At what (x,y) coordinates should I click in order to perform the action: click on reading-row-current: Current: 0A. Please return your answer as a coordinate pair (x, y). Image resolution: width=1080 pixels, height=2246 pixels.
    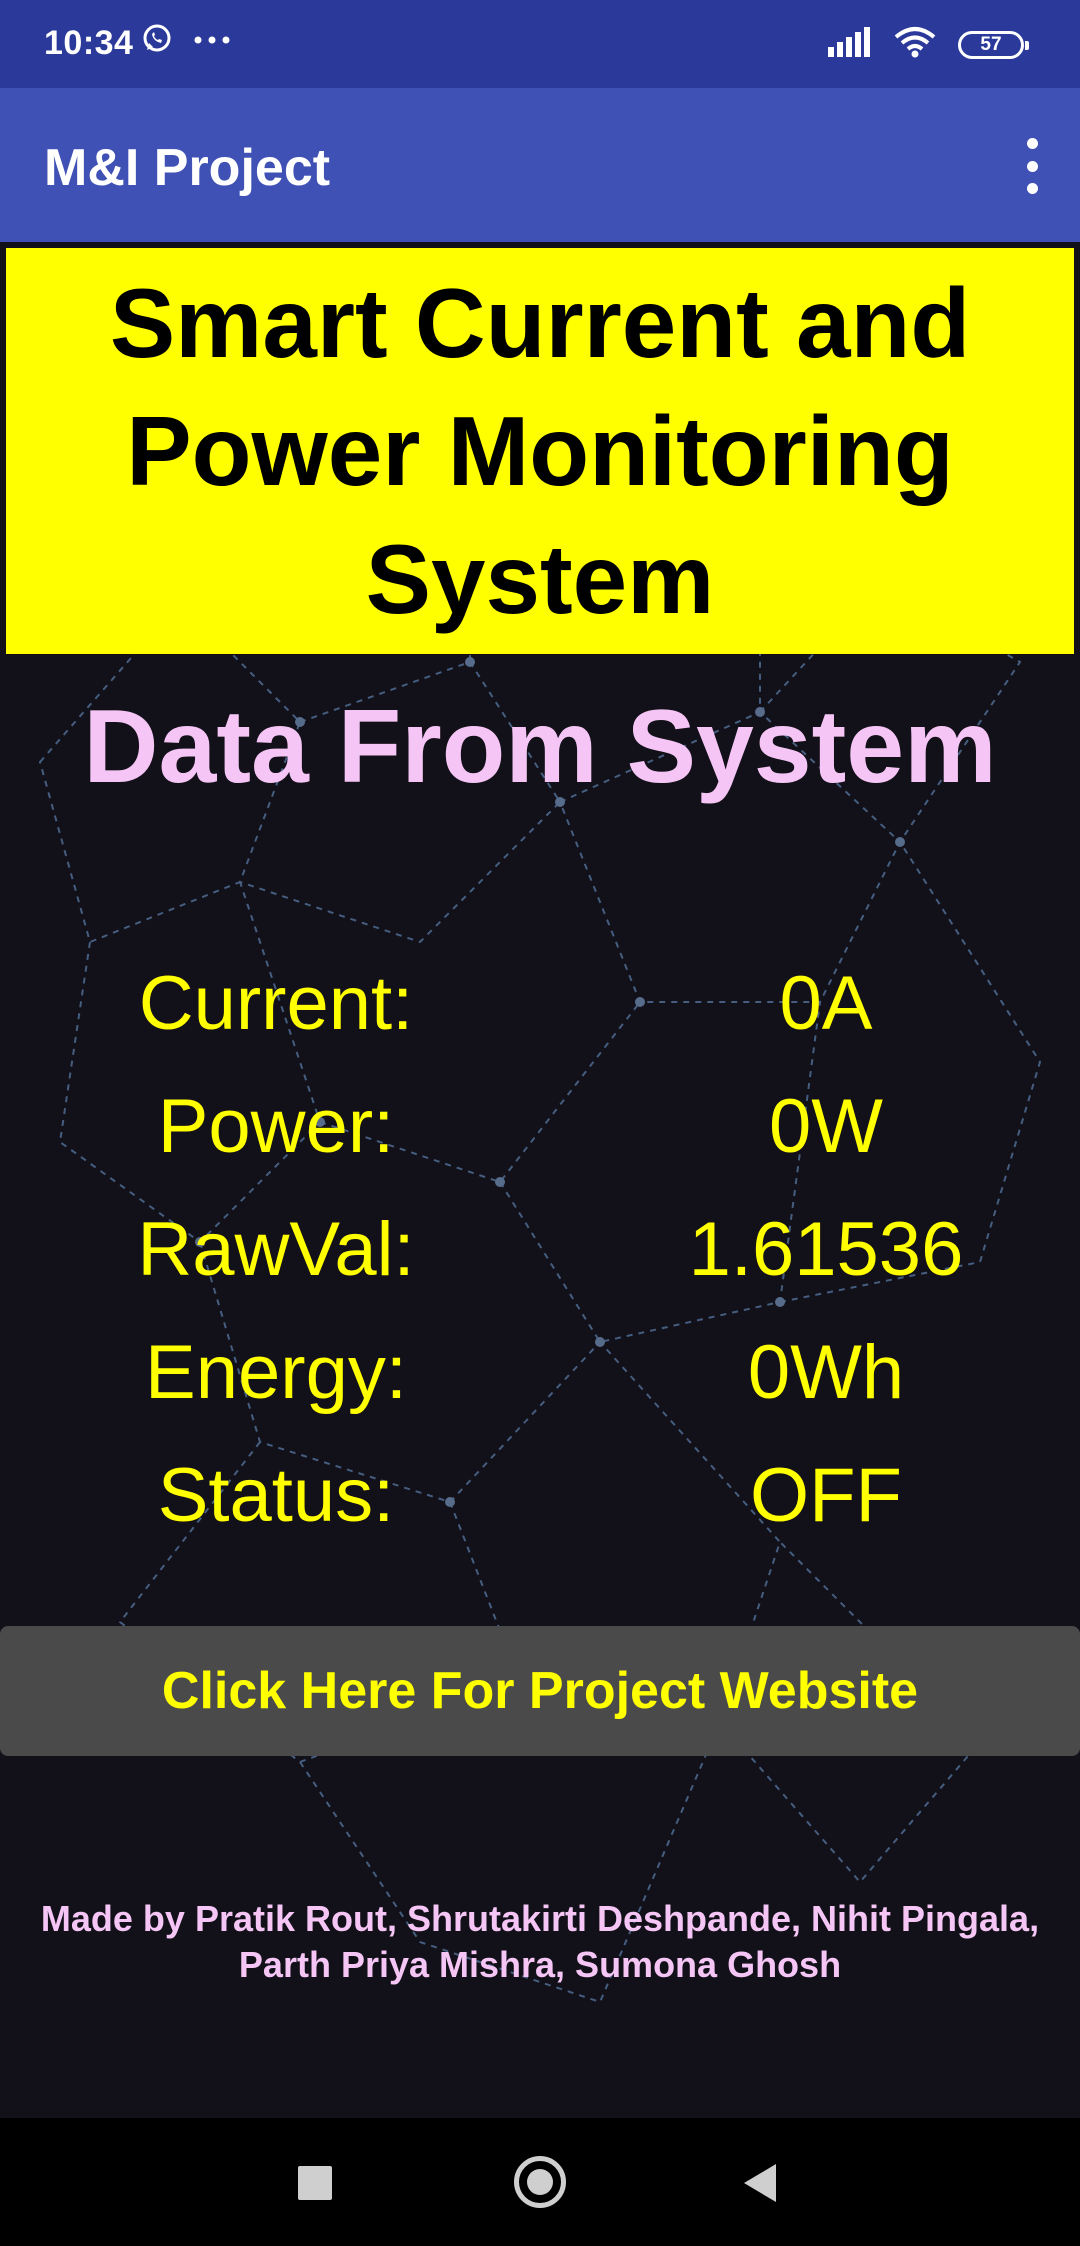
    Looking at the image, I should click on (540, 1021).